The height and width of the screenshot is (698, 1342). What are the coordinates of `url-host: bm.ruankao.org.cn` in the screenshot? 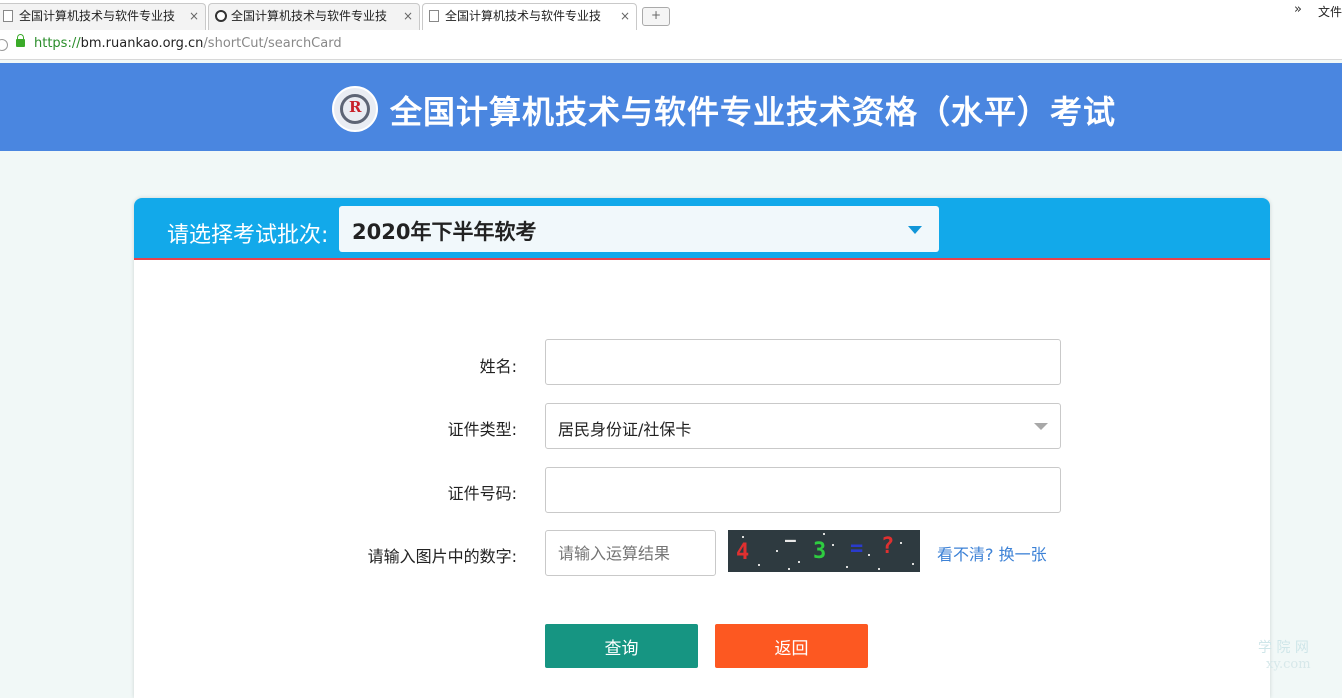 It's located at (142, 43).